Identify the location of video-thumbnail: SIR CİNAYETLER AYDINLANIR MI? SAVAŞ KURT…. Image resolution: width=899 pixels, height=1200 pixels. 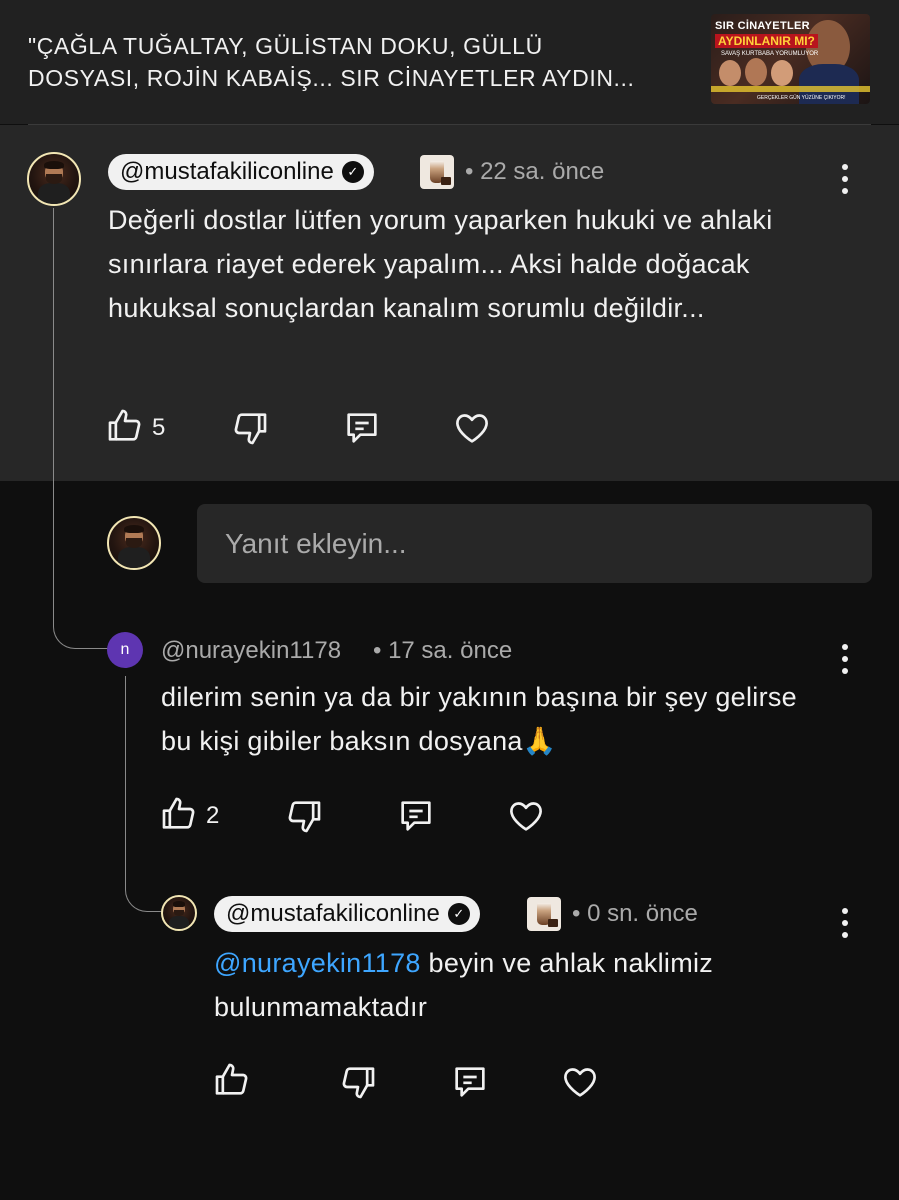
(790, 59).